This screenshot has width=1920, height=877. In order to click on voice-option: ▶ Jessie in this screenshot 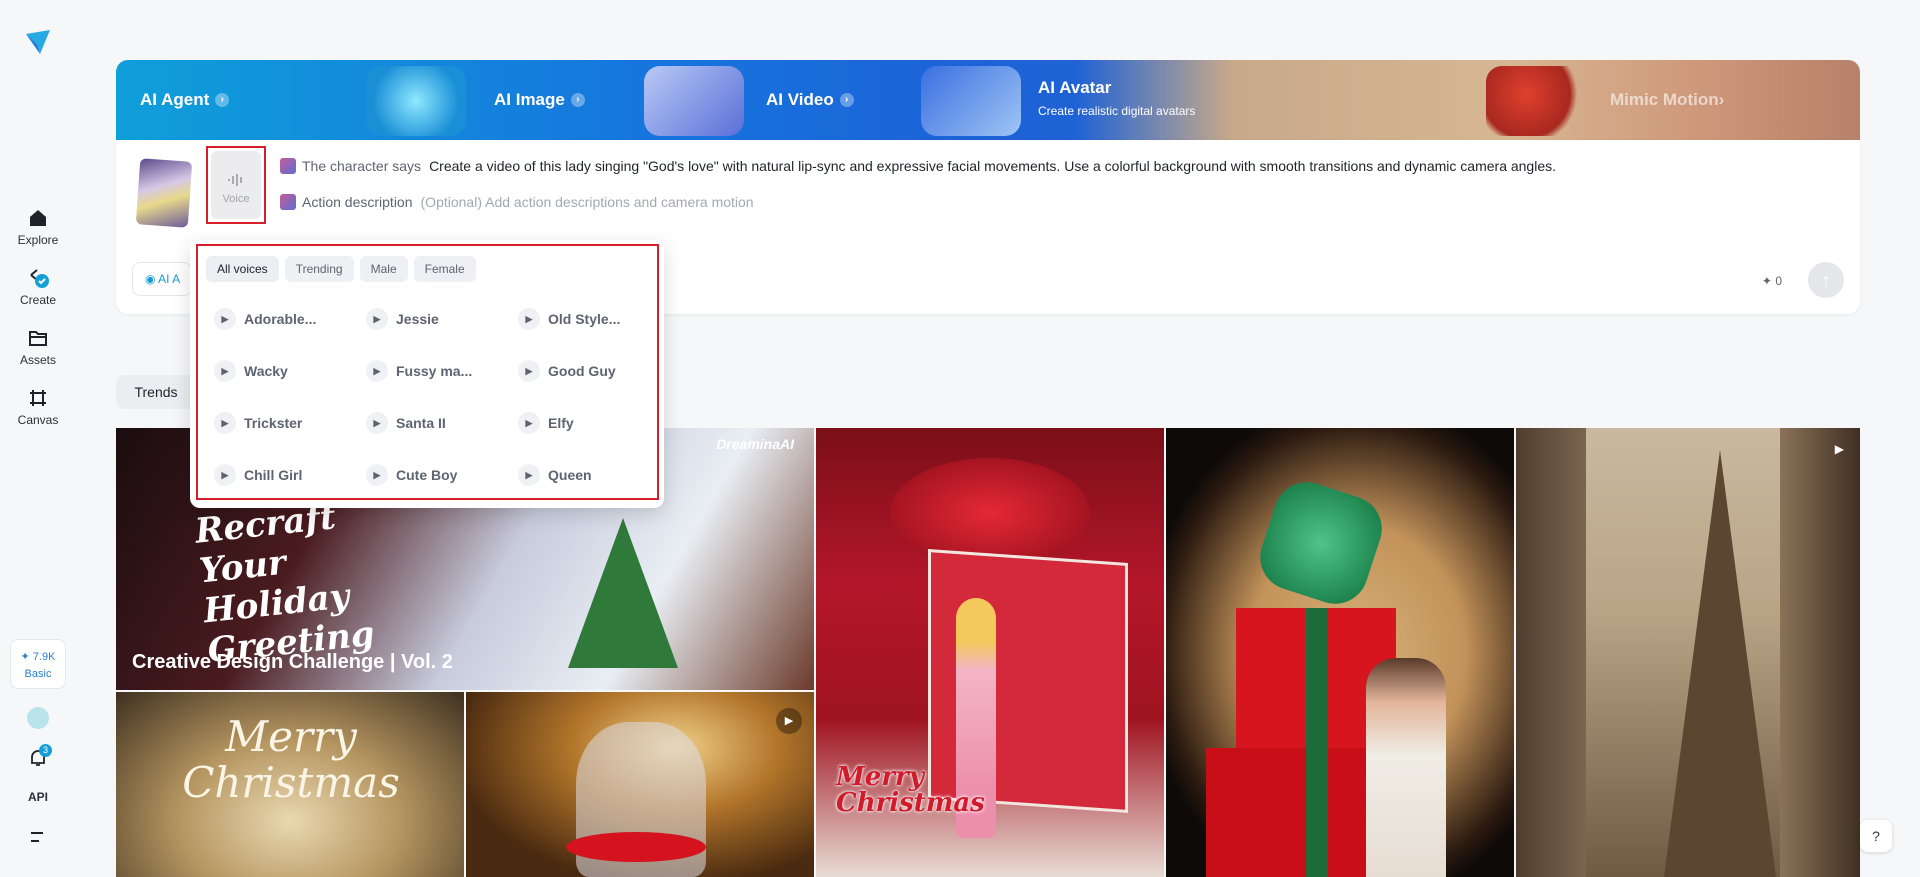, I will do `click(402, 319)`.